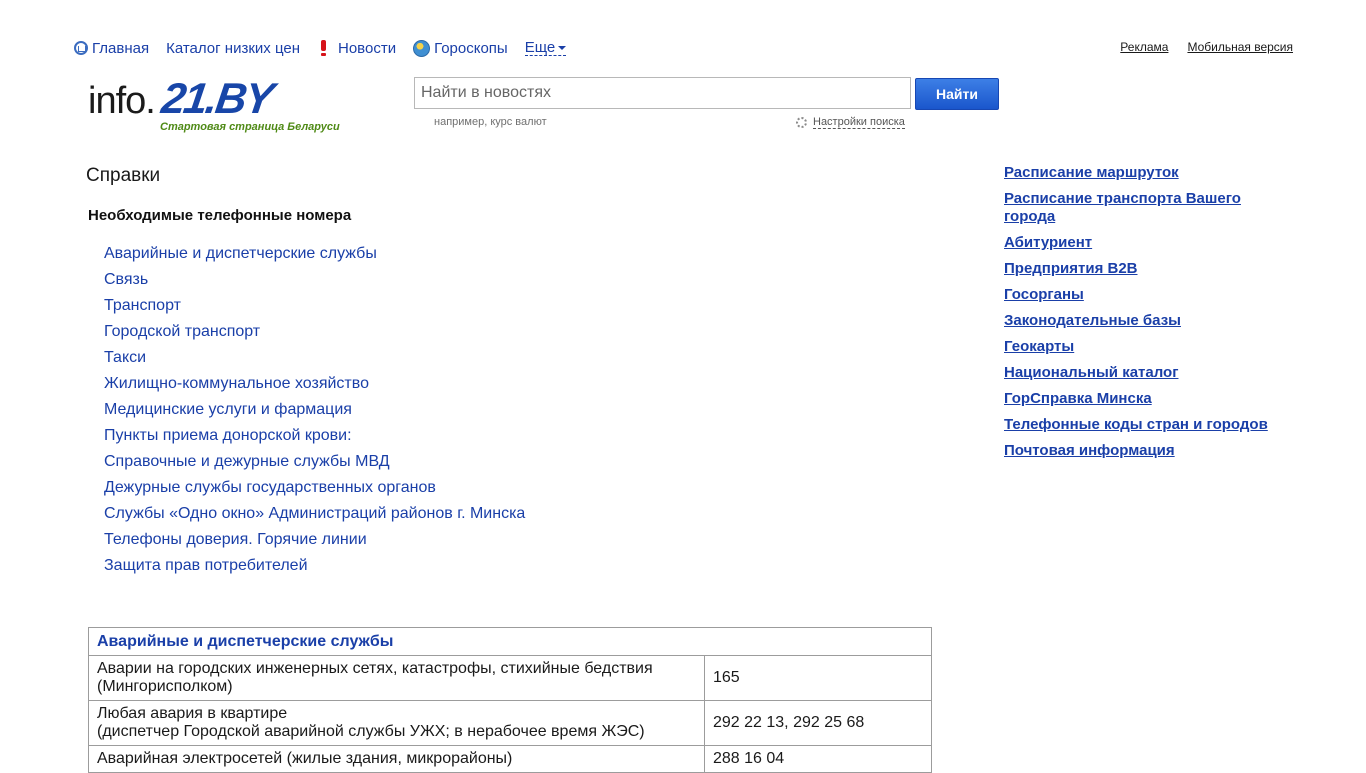  Describe the element at coordinates (192, 713) in the screenshot. I see `service-name: Любая авария в квартире` at that location.